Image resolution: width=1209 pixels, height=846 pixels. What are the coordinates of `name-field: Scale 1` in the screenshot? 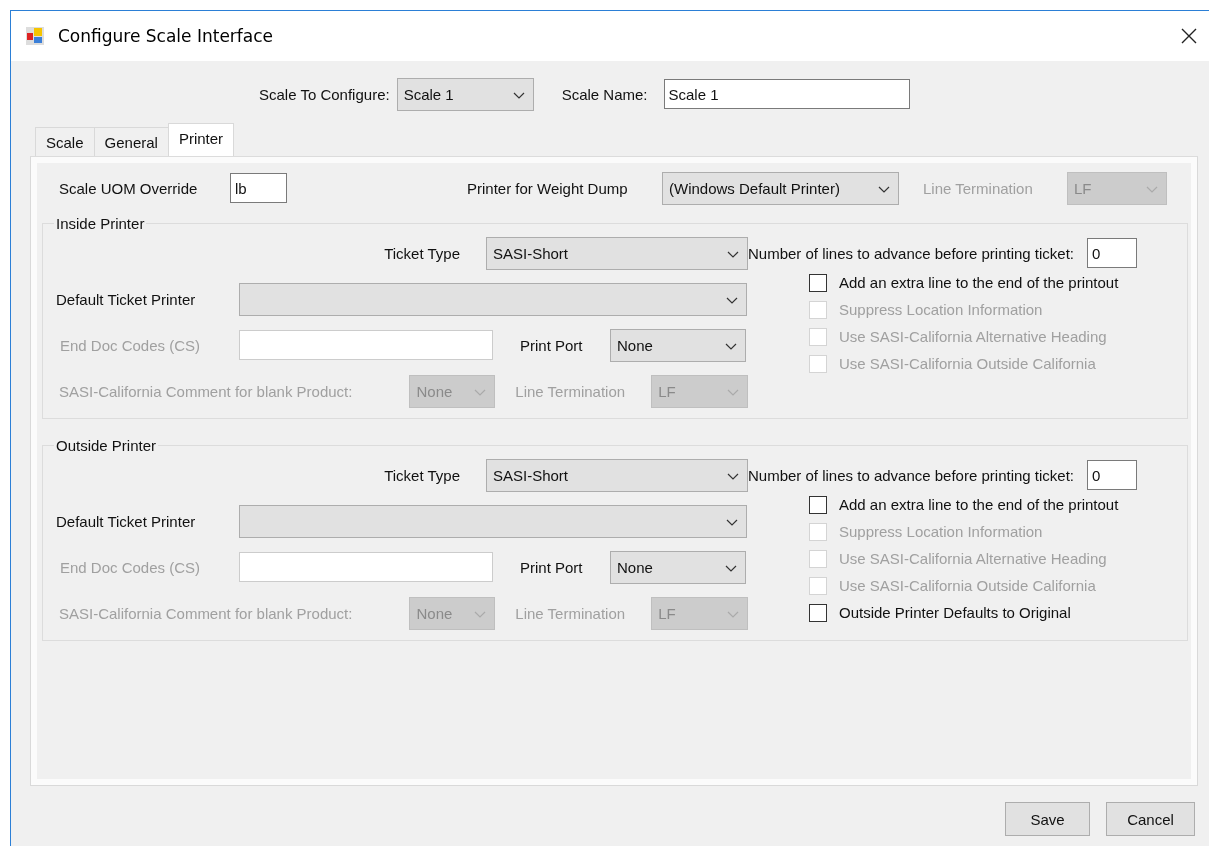 It's located at (786, 94).